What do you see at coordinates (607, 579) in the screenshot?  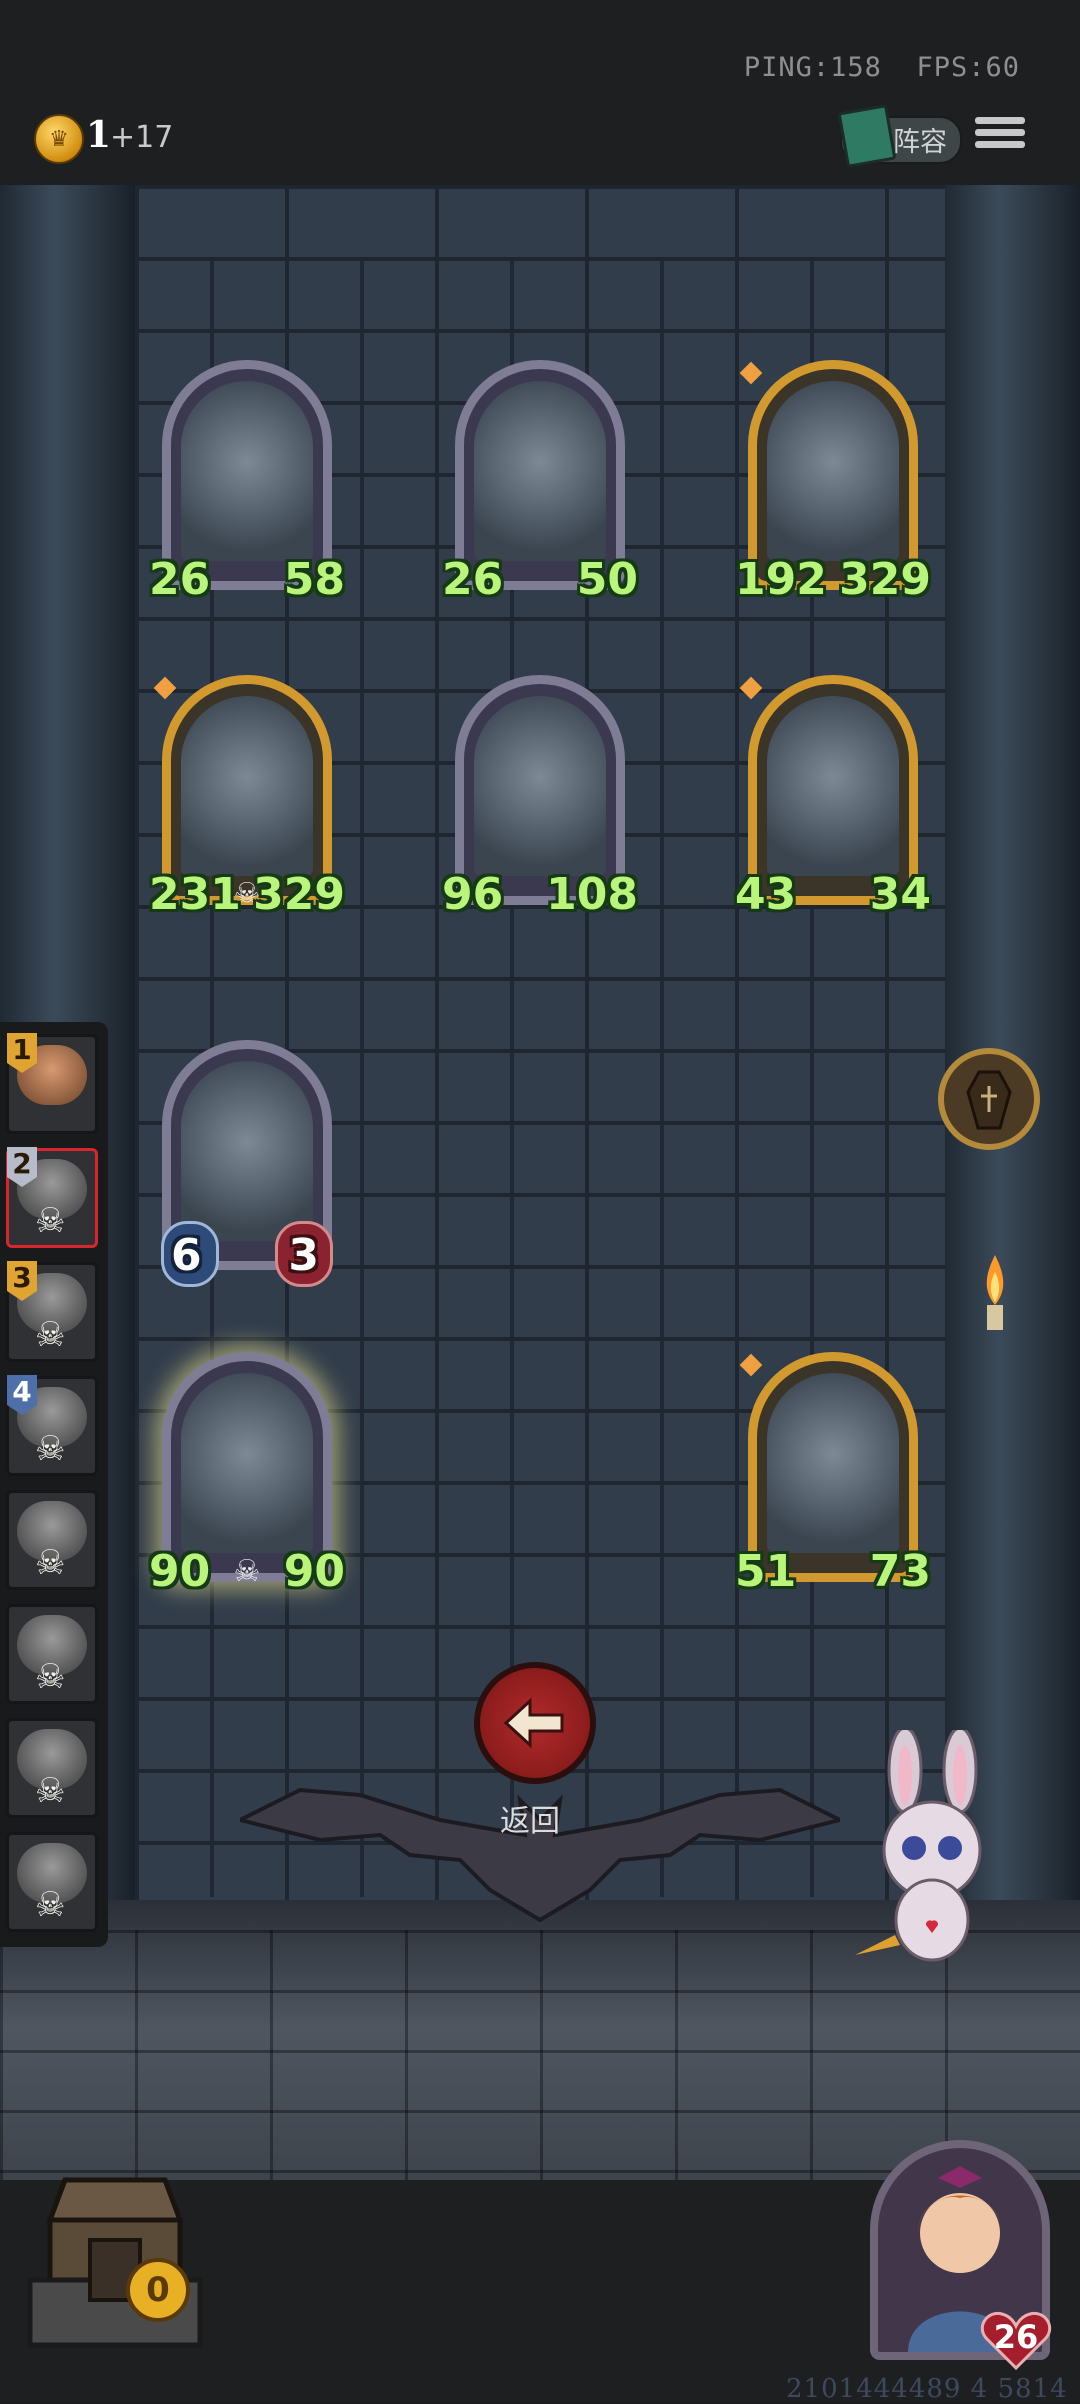 I see `unit-health: 50` at bounding box center [607, 579].